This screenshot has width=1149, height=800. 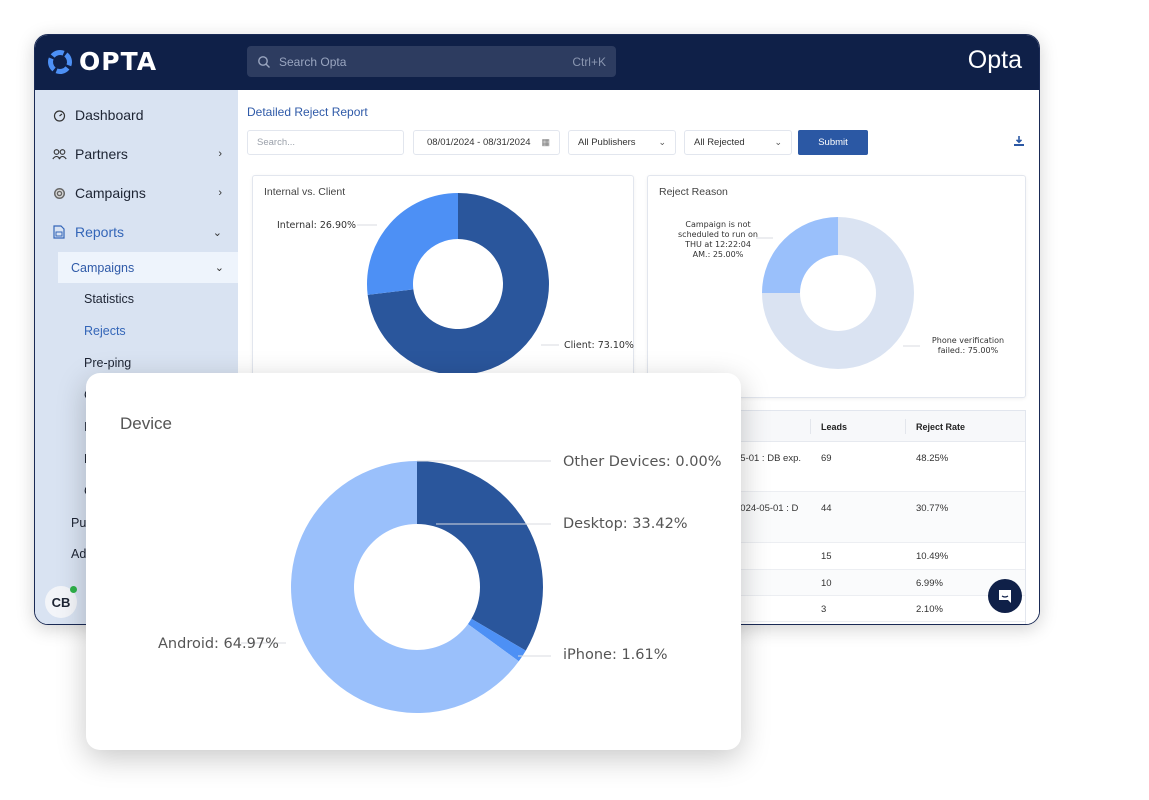 I want to click on data-label-other-devices: Other Devices: 0.00%, so click(x=642, y=462).